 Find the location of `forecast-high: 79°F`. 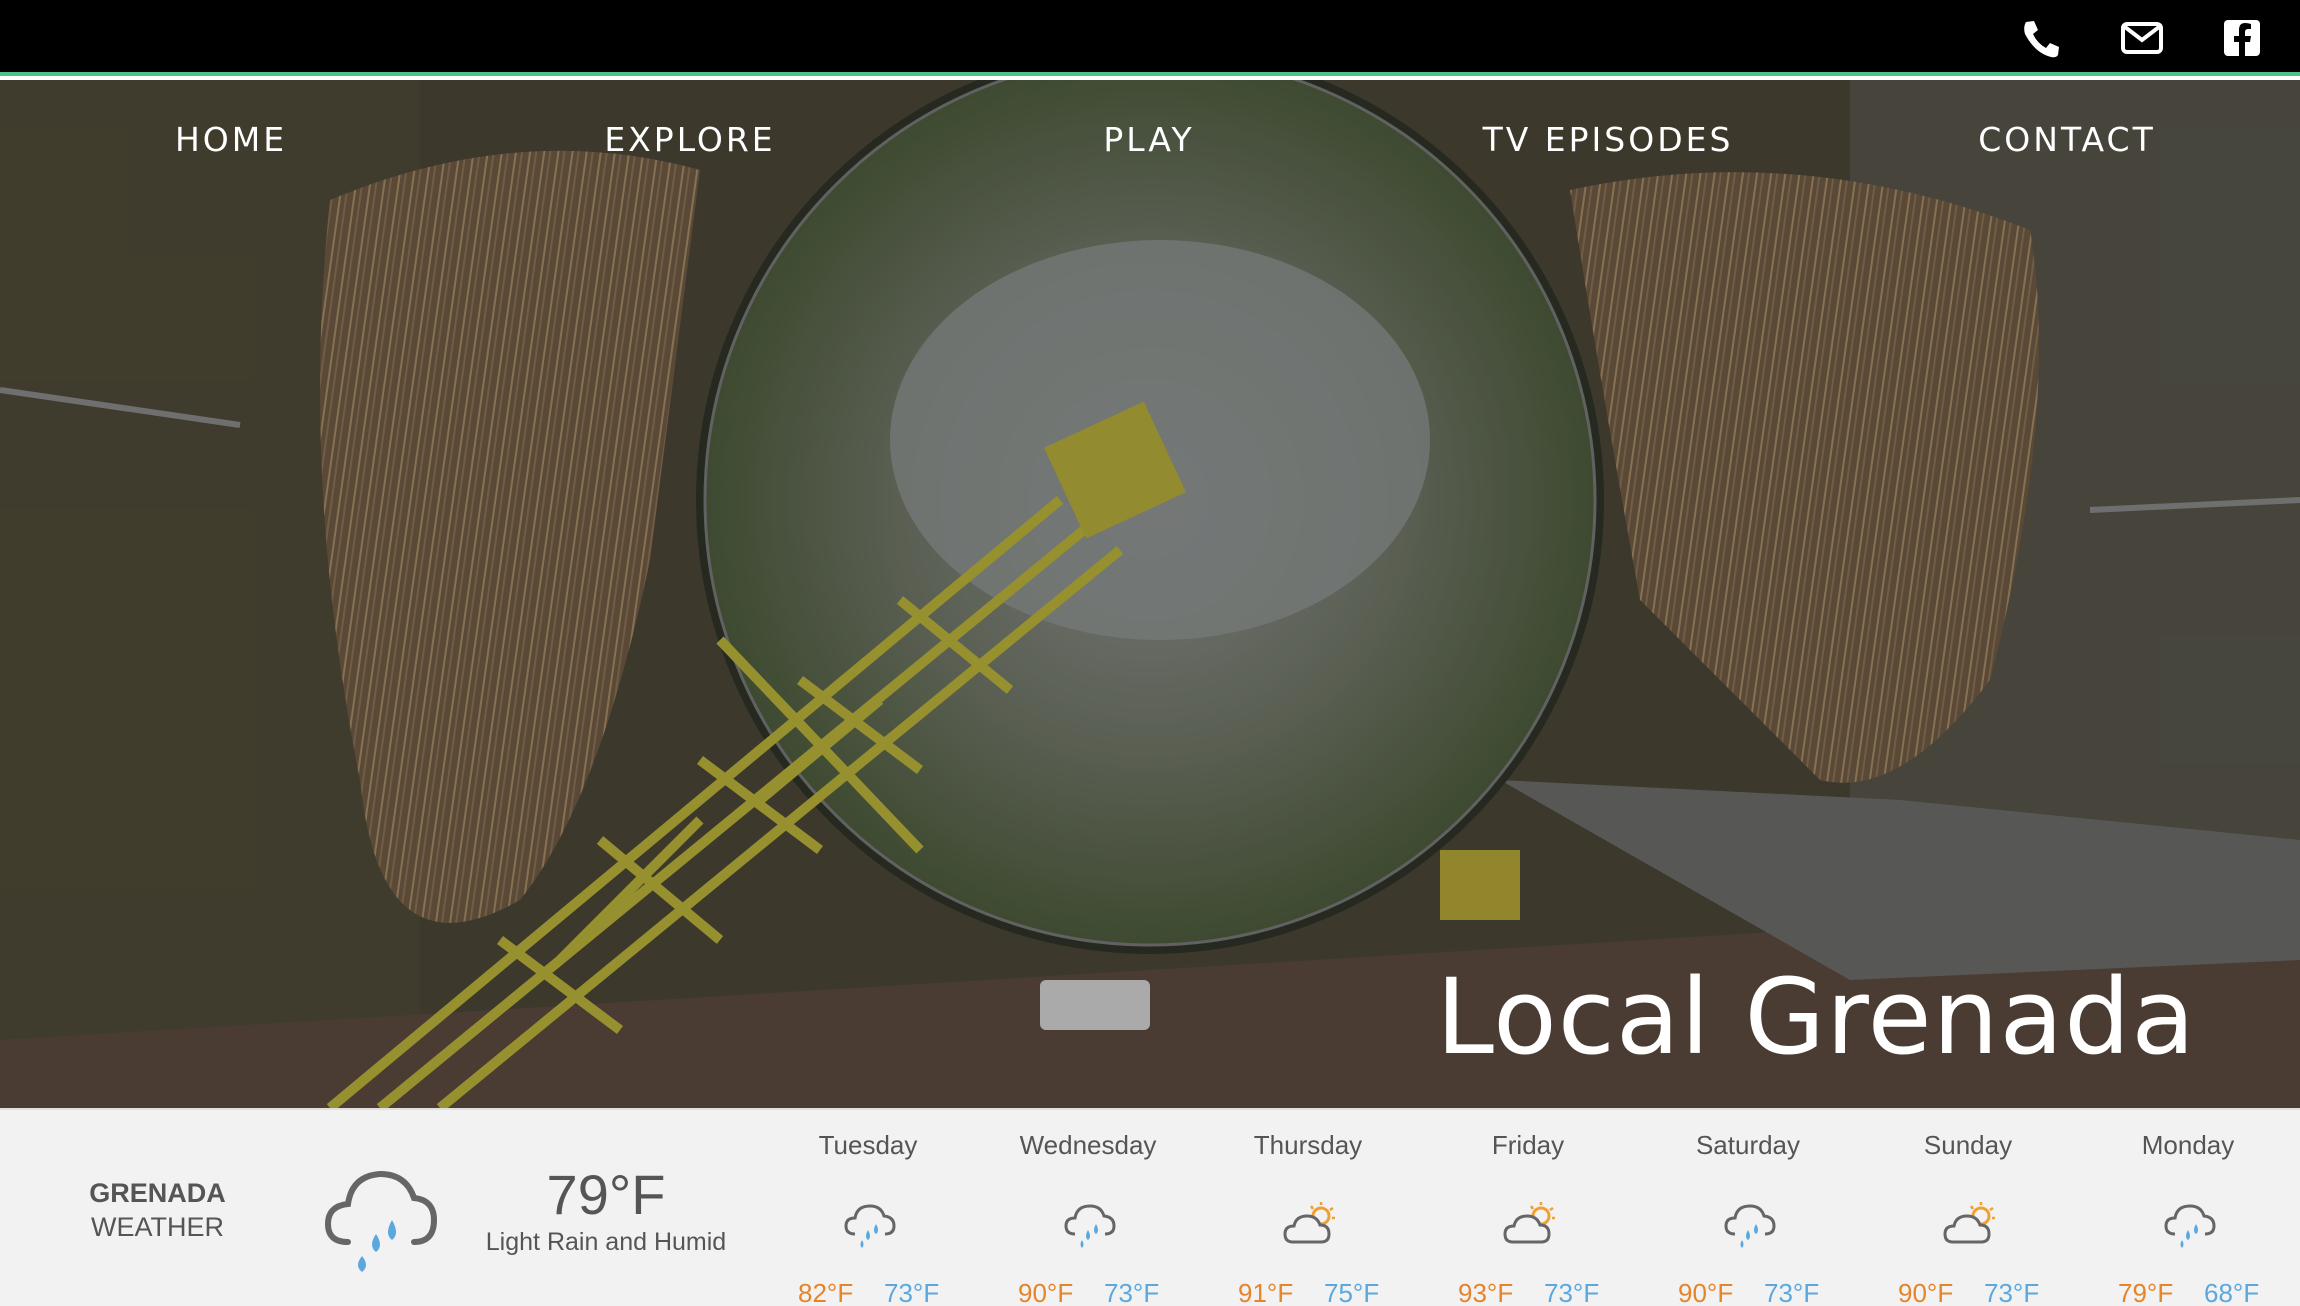

forecast-high: 79°F is located at coordinates (2146, 1292).